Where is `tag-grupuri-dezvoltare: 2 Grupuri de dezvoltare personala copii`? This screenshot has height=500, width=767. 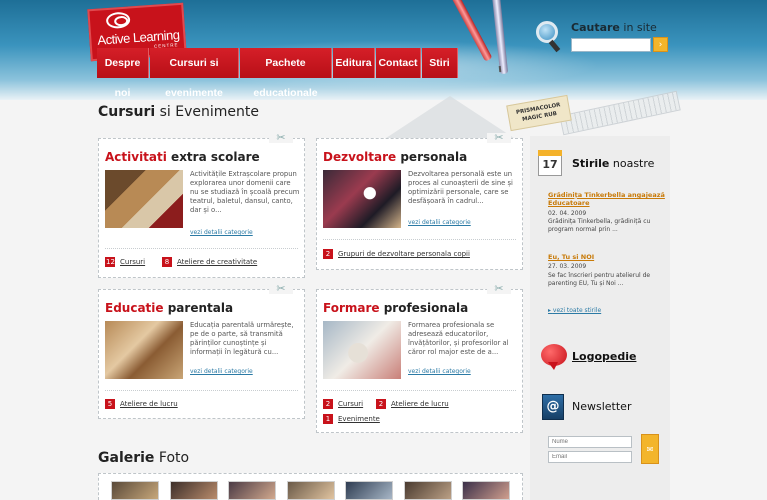 tag-grupuri-dezvoltare: 2 Grupuri de dezvoltare personala copii is located at coordinates (396, 254).